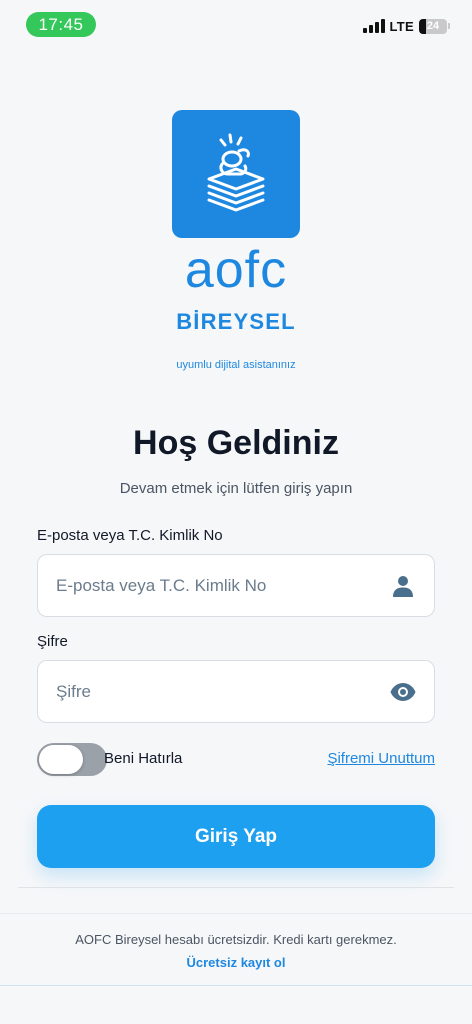 Image resolution: width=472 pixels, height=1024 pixels. What do you see at coordinates (236, 985) in the screenshot?
I see `bottom-divider` at bounding box center [236, 985].